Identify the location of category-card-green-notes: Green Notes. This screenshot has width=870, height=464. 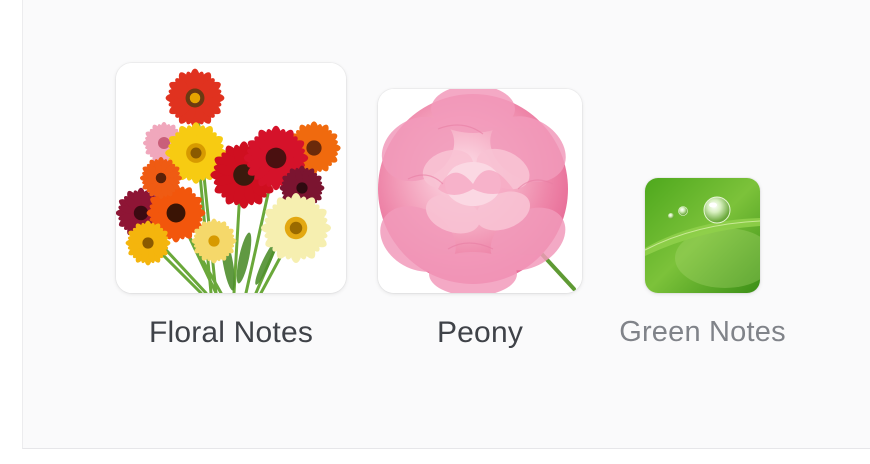
(702, 263).